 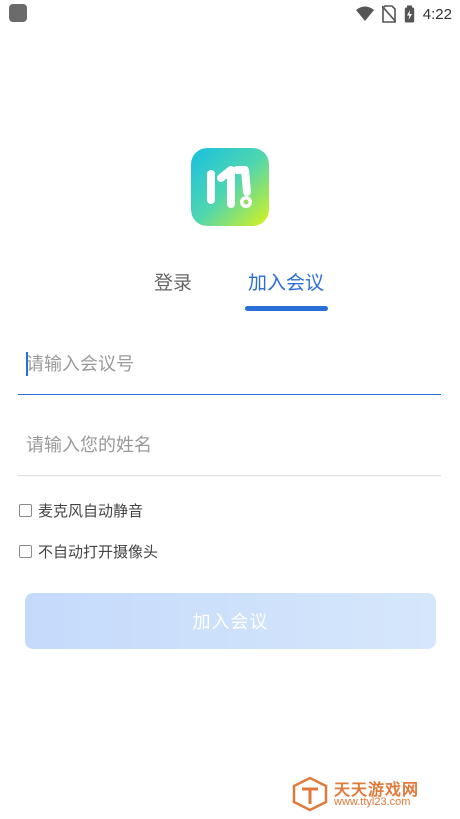 What do you see at coordinates (230, 14) in the screenshot?
I see `status-bar: 4:22` at bounding box center [230, 14].